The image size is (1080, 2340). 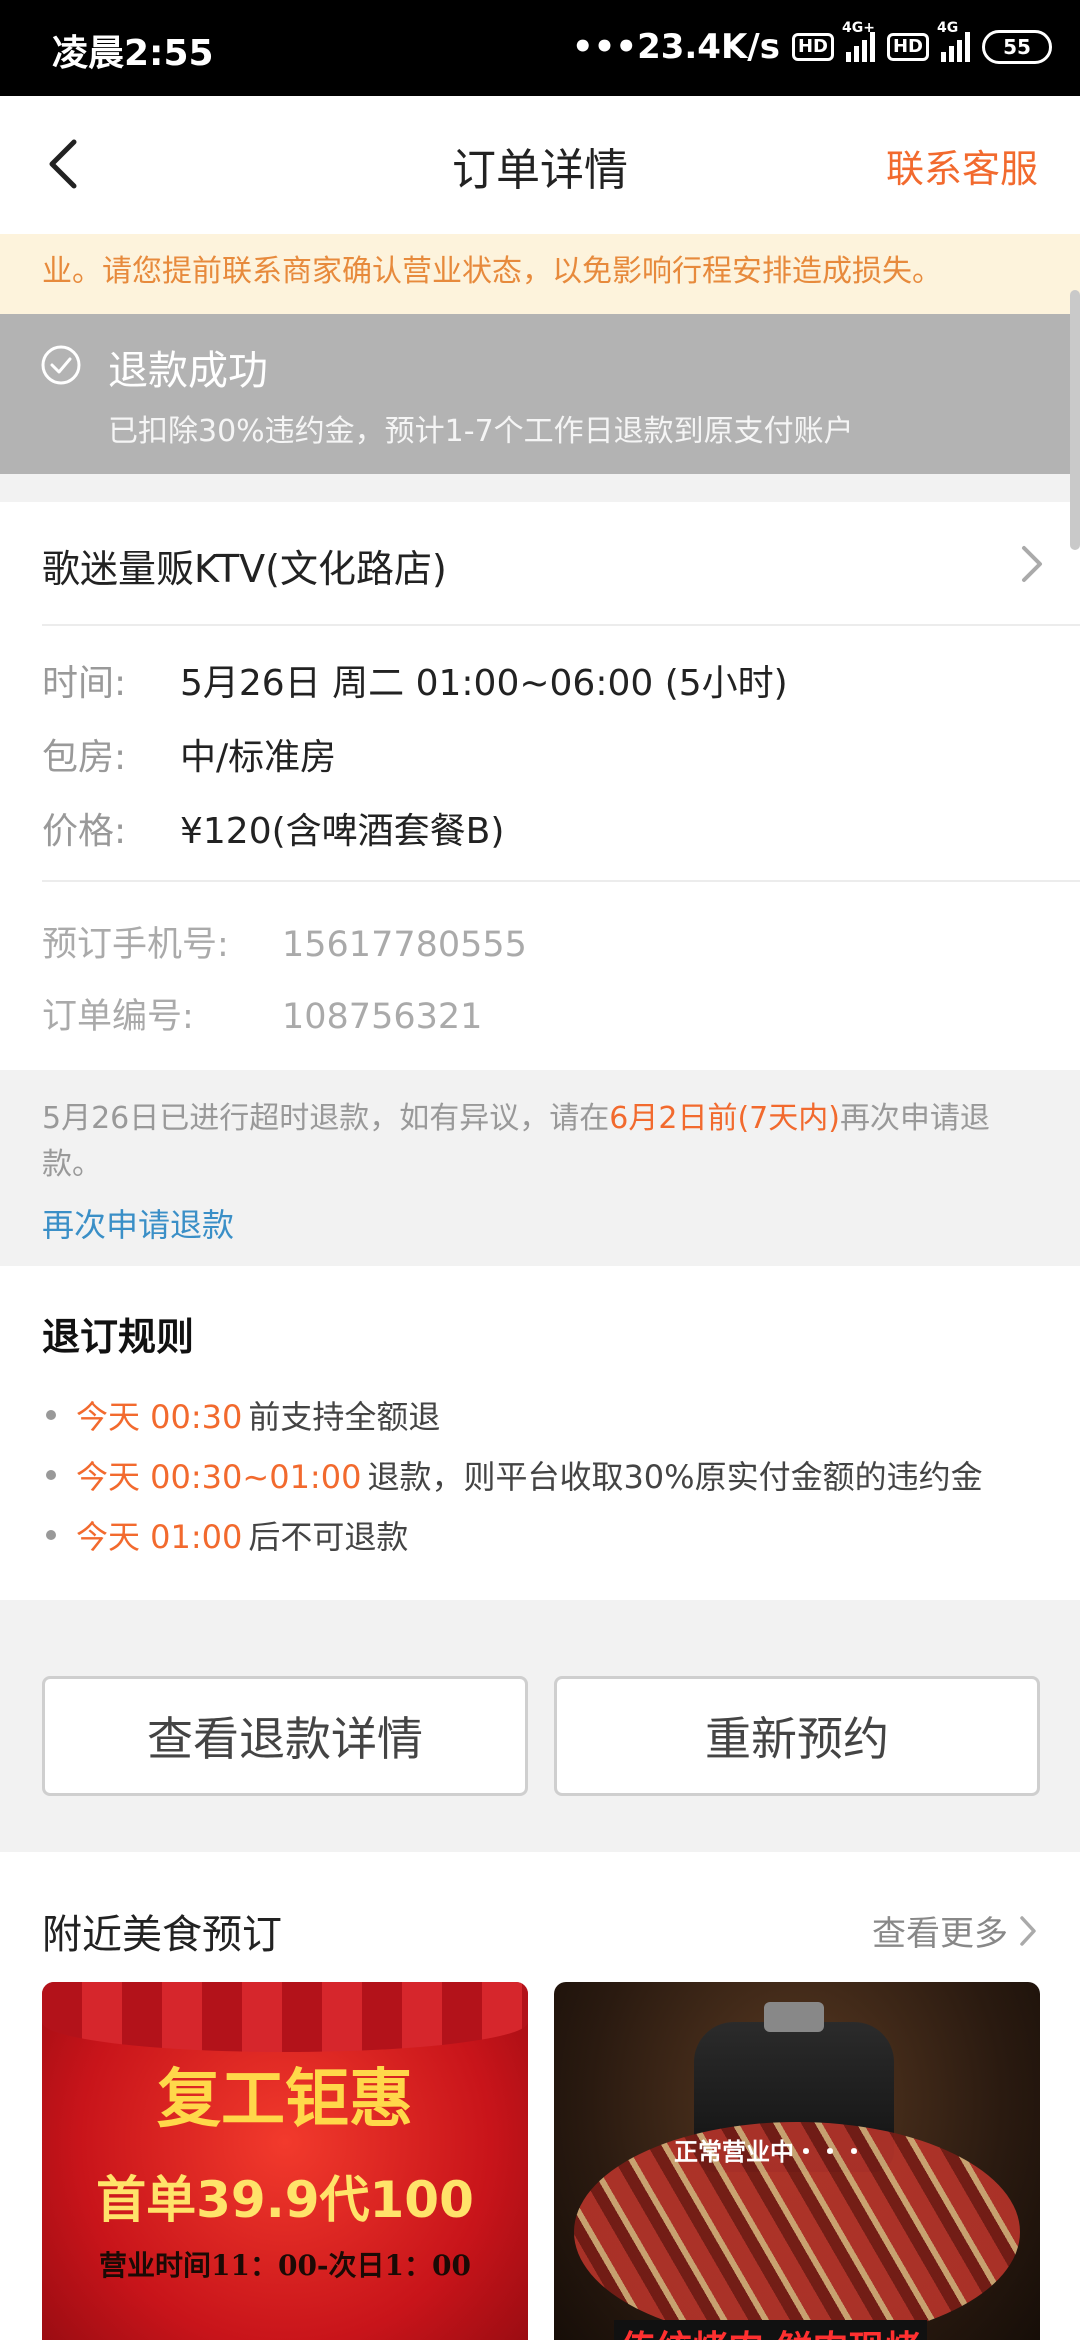 I want to click on nearby-food-title: 附近美食预订, so click(x=162, y=1935).